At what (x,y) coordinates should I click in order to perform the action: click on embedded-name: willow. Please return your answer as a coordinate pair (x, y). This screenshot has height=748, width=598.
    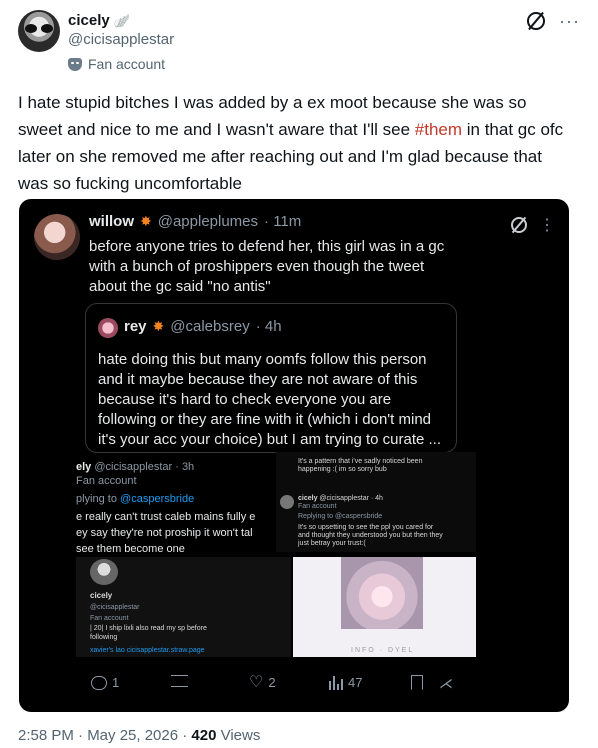
    Looking at the image, I should click on (111, 221).